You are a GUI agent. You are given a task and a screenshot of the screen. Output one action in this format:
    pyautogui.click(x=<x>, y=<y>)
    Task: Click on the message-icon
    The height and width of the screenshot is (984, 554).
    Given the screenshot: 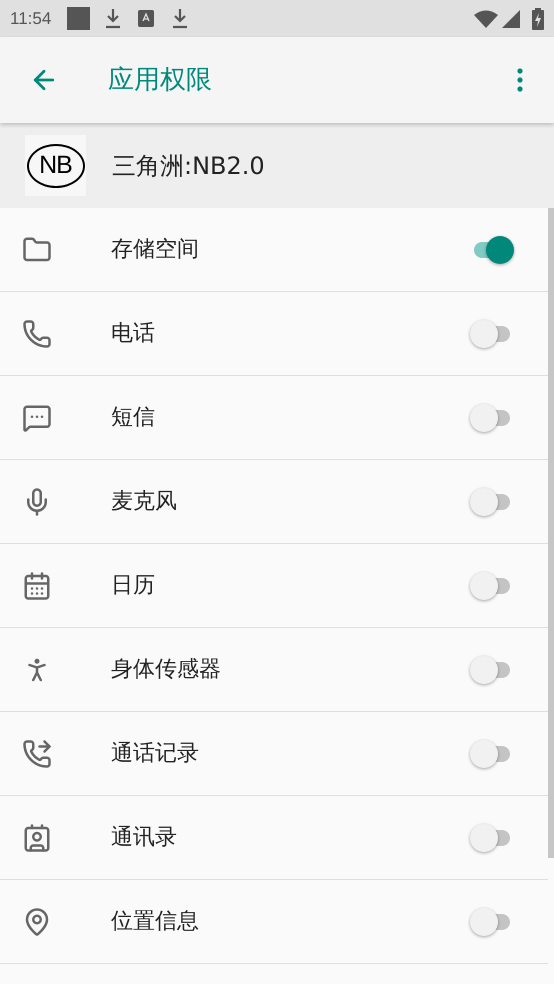 What is the action you would take?
    pyautogui.click(x=37, y=417)
    